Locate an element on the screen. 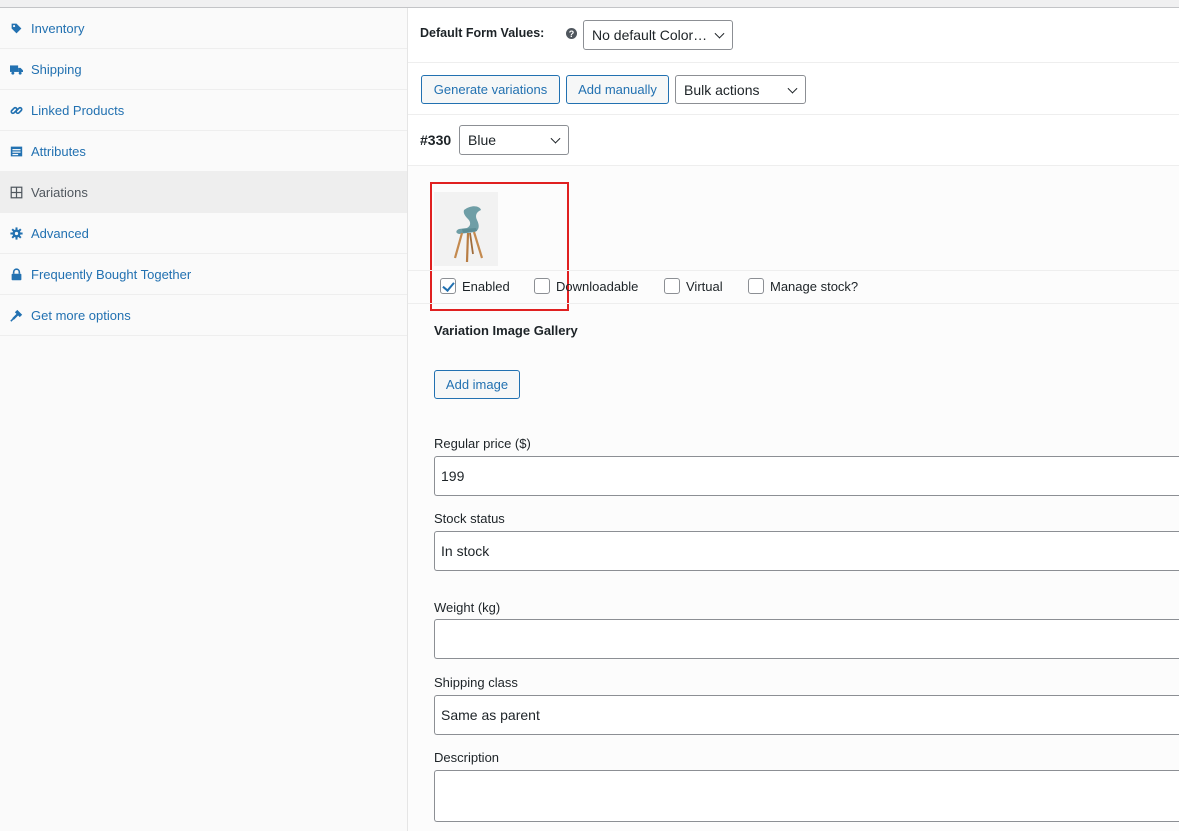 This screenshot has width=1179, height=831. variation-color-select: Blue is located at coordinates (514, 140).